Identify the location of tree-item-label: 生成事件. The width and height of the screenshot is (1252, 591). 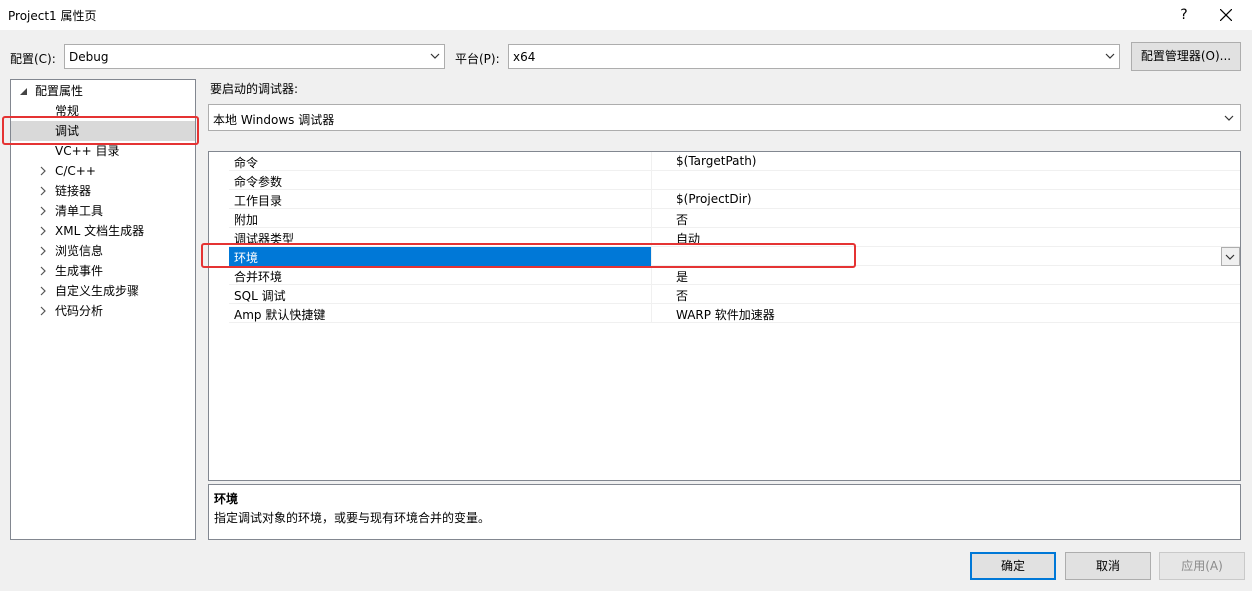
(79, 271).